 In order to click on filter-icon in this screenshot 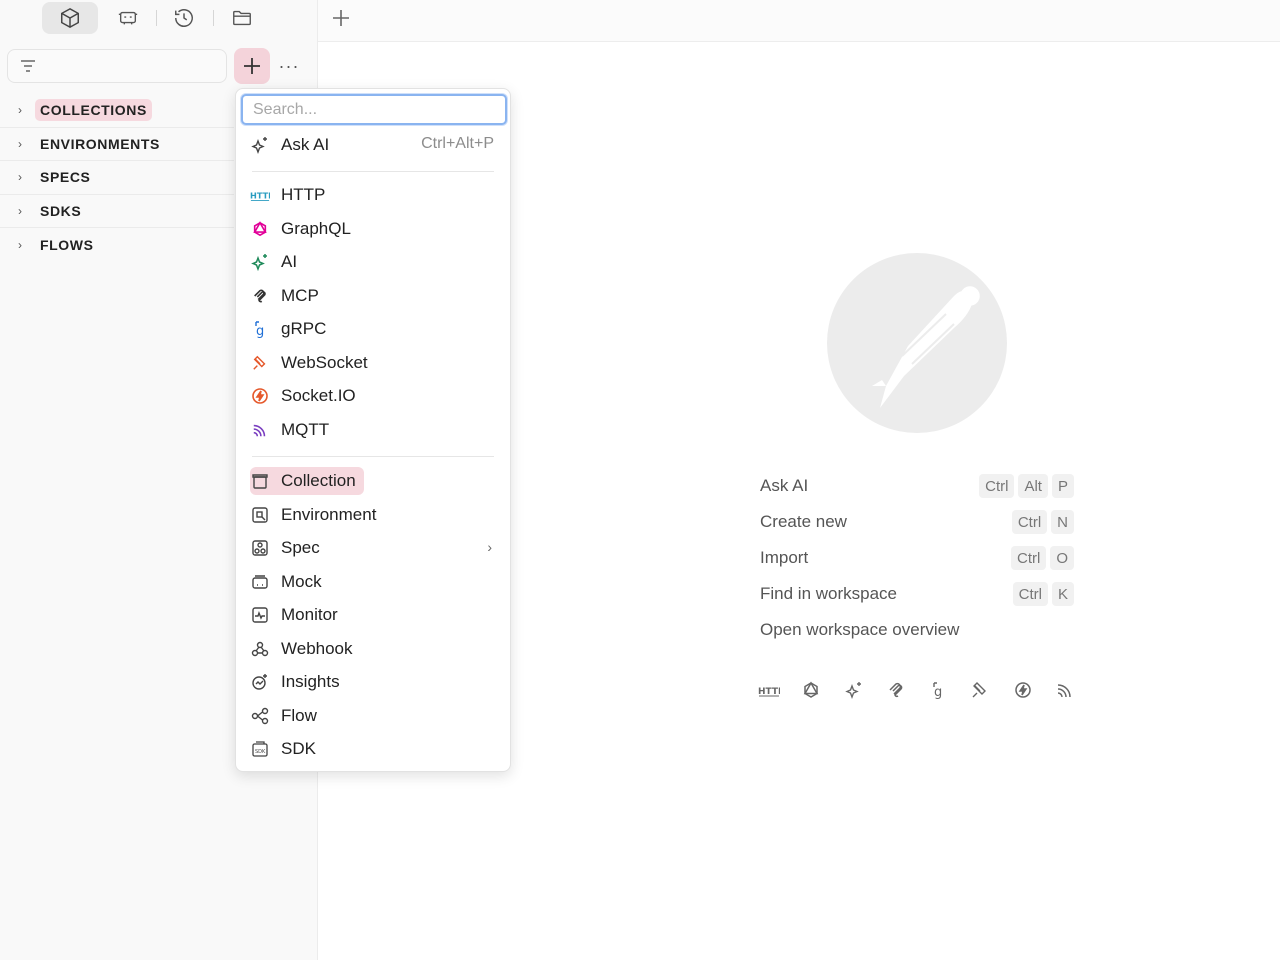, I will do `click(28, 66)`.